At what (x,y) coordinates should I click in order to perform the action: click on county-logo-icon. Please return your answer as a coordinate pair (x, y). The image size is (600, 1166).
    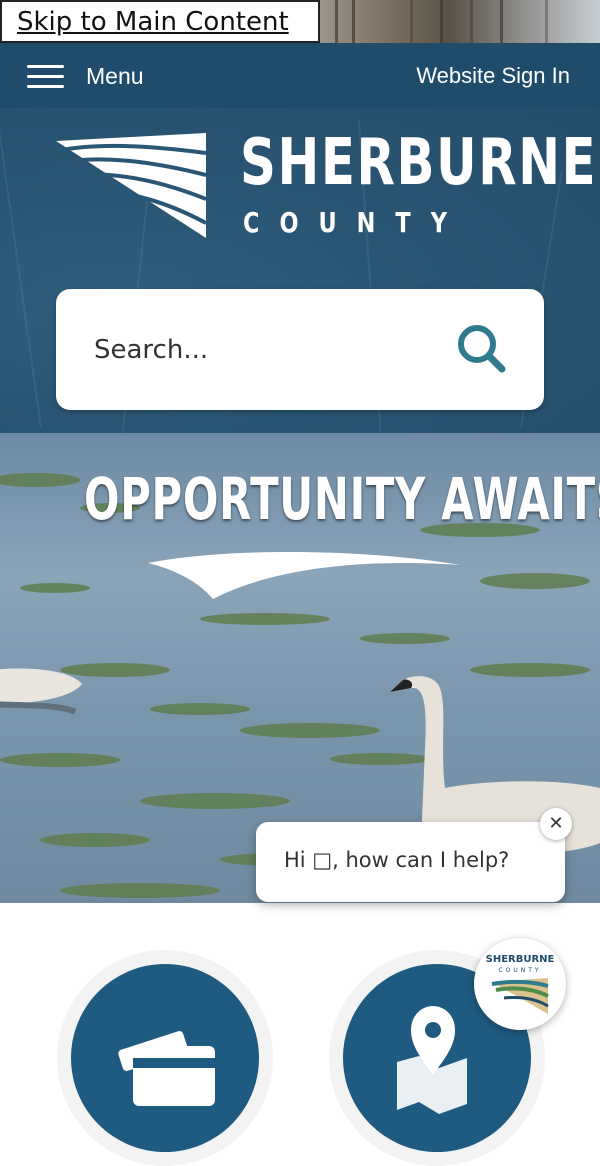
    Looking at the image, I should click on (131, 185).